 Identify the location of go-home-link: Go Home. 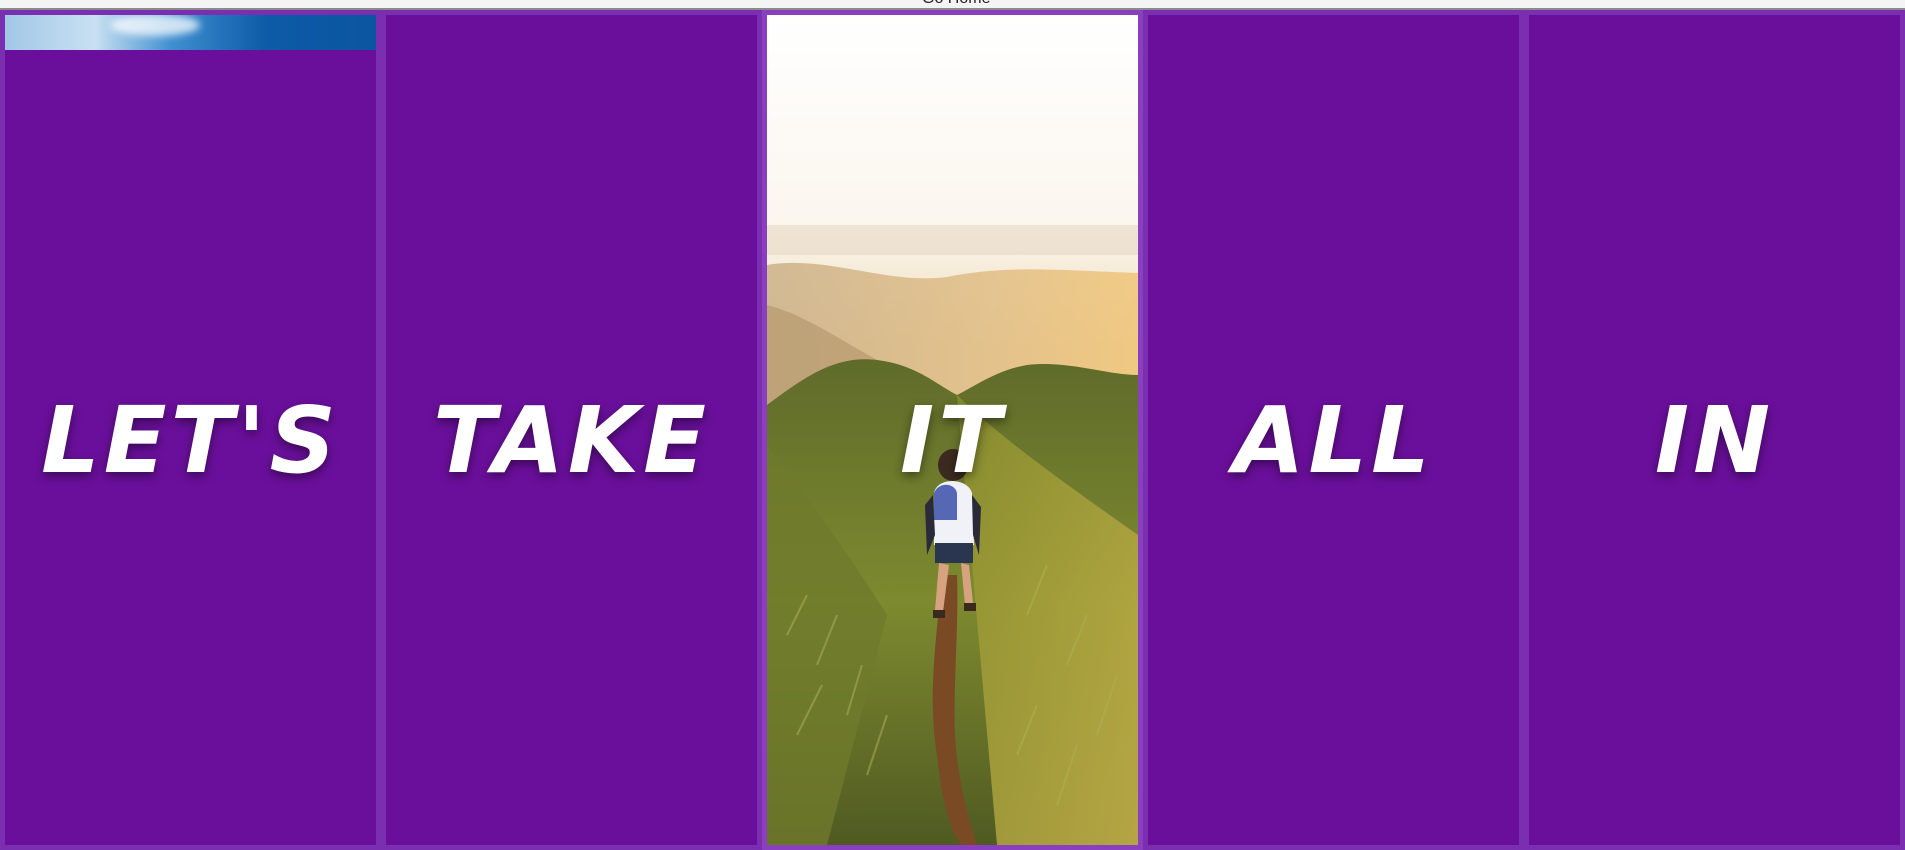
(956, 4).